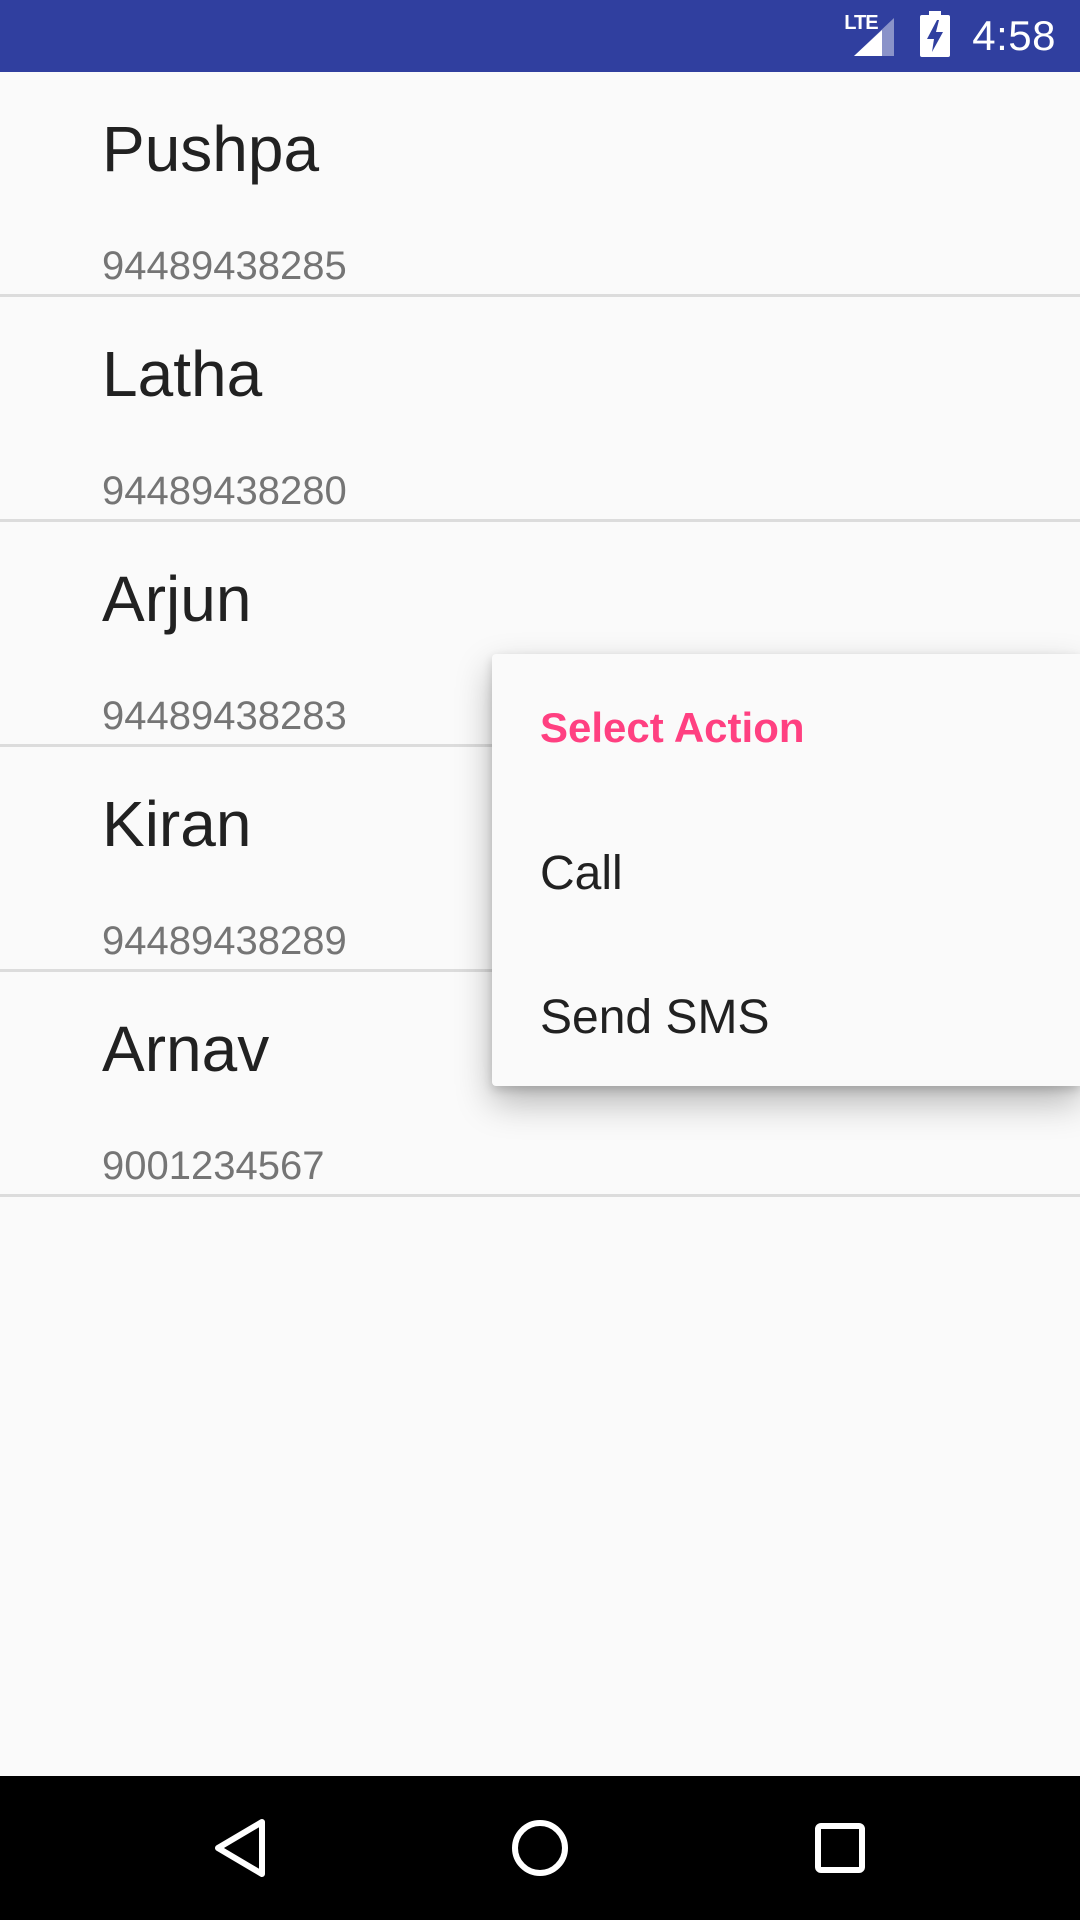  I want to click on navigation-bar, so click(540, 1848).